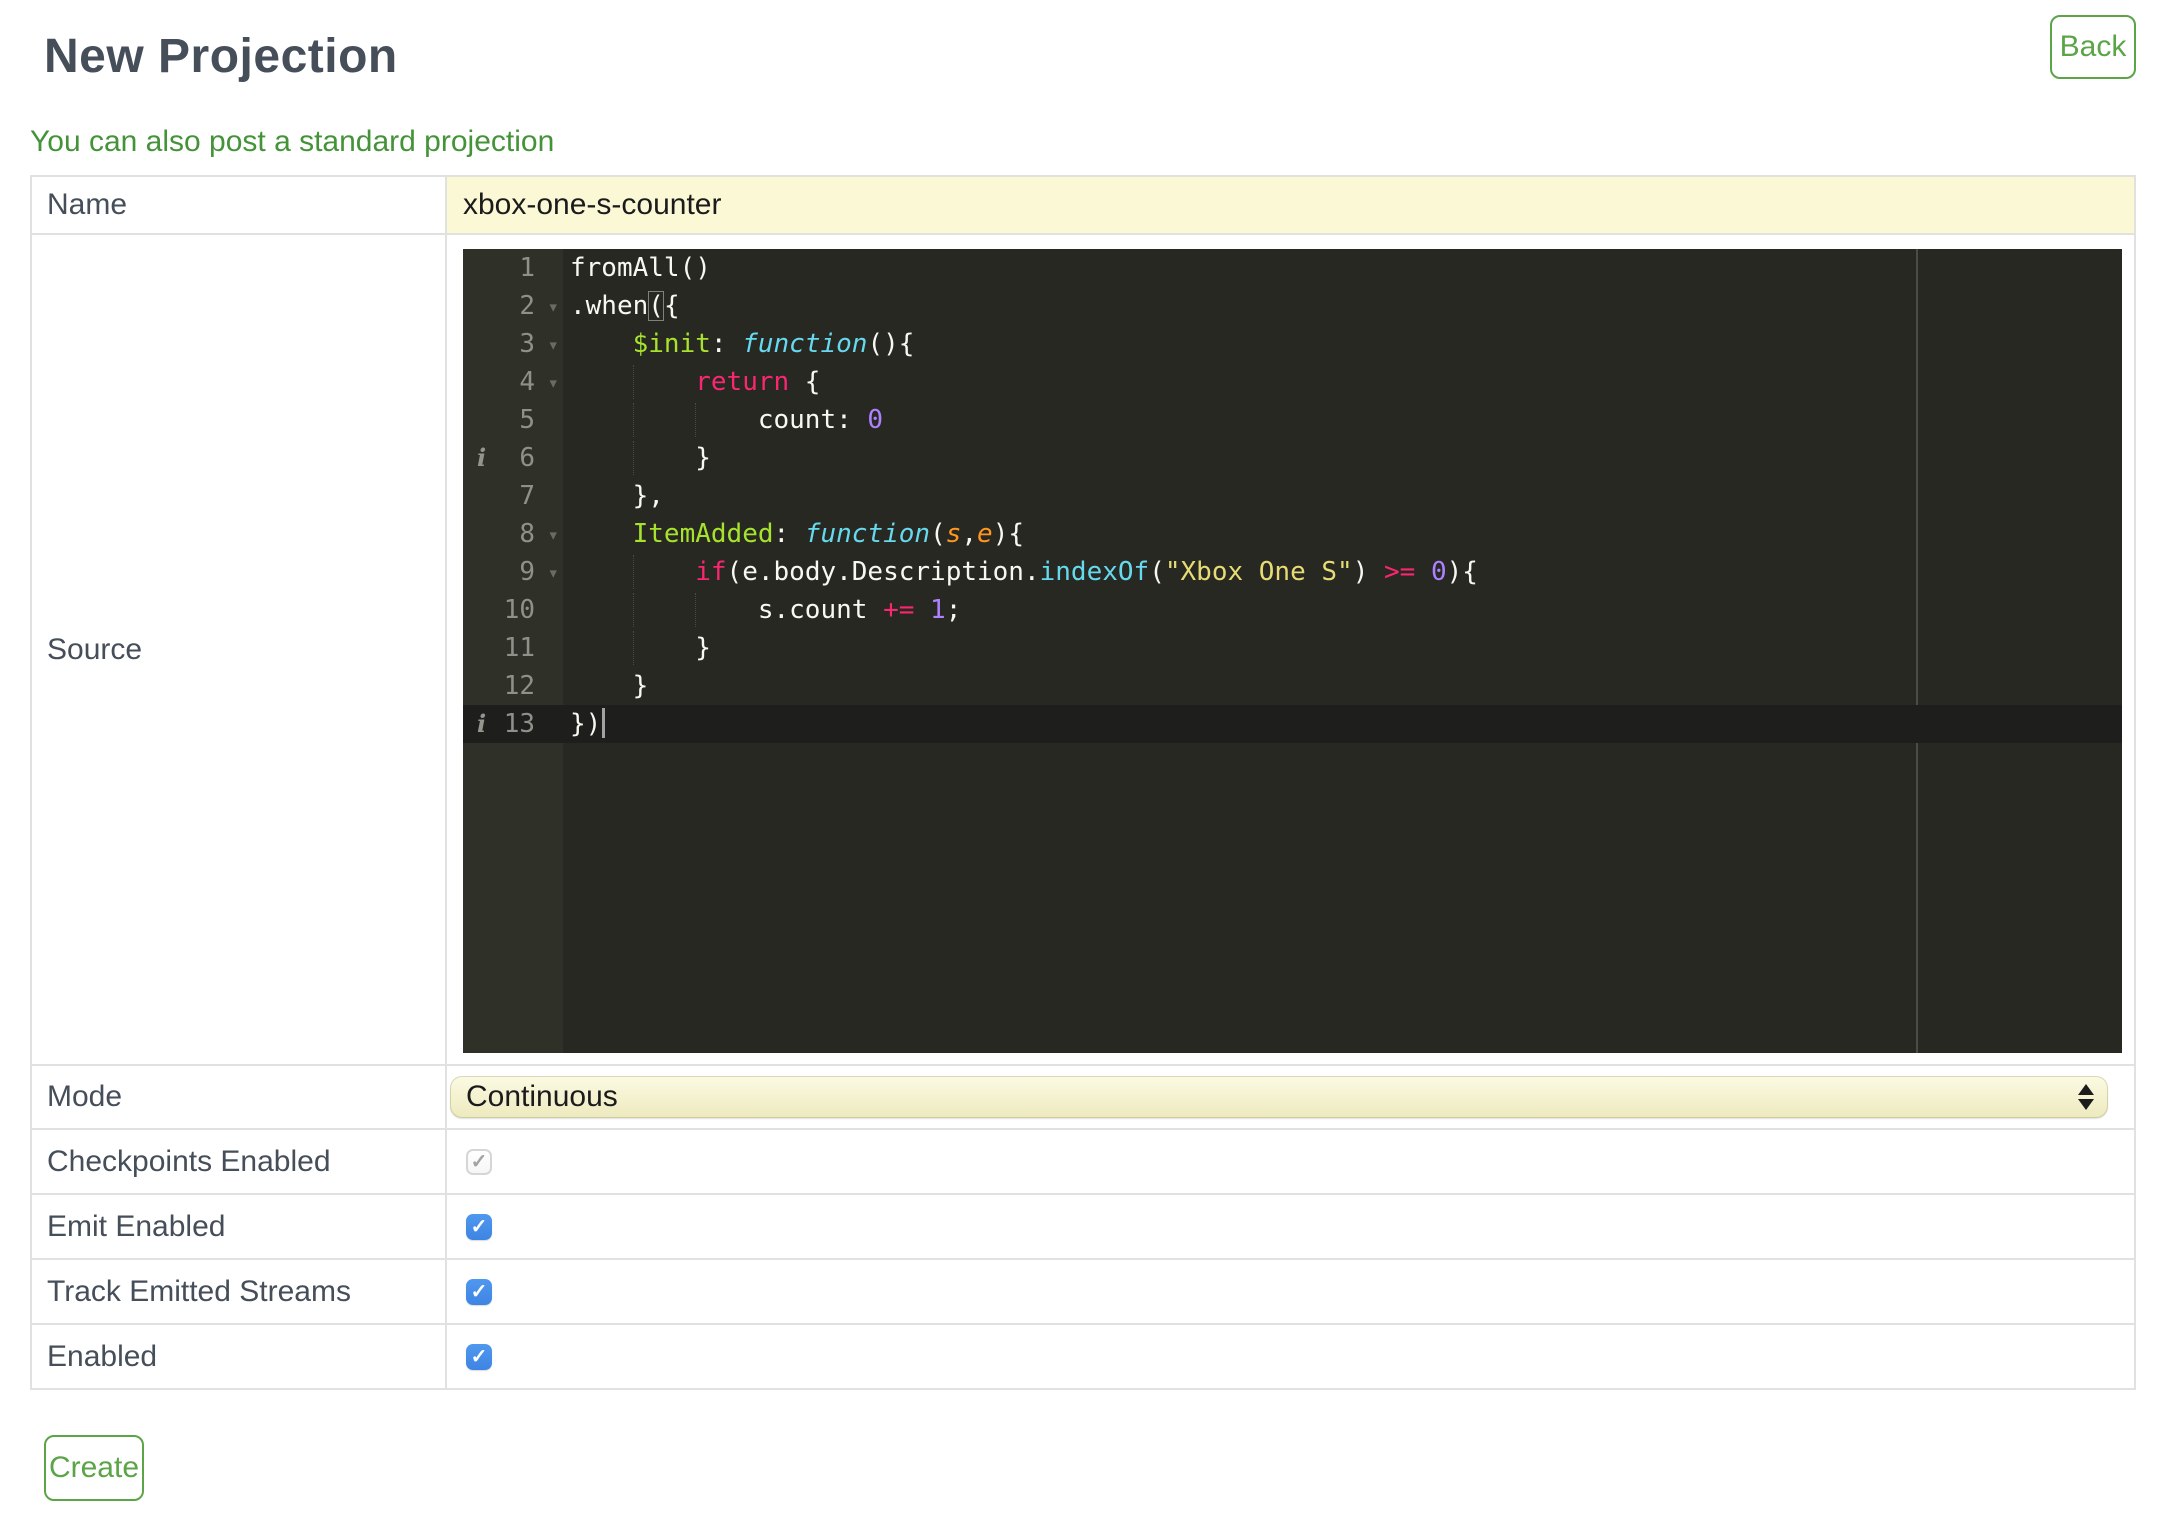 This screenshot has width=2166, height=1513. Describe the element at coordinates (1292, 610) in the screenshot. I see `code-line: 10 s.count += 1;` at that location.